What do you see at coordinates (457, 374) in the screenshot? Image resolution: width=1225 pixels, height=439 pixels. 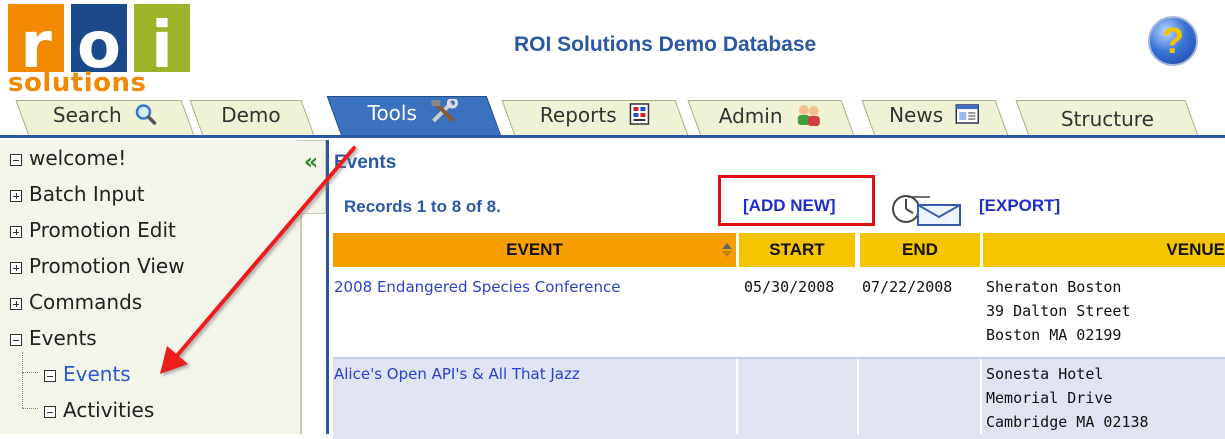 I see `event-name-link: Alice's Open API's & All That Jazz` at bounding box center [457, 374].